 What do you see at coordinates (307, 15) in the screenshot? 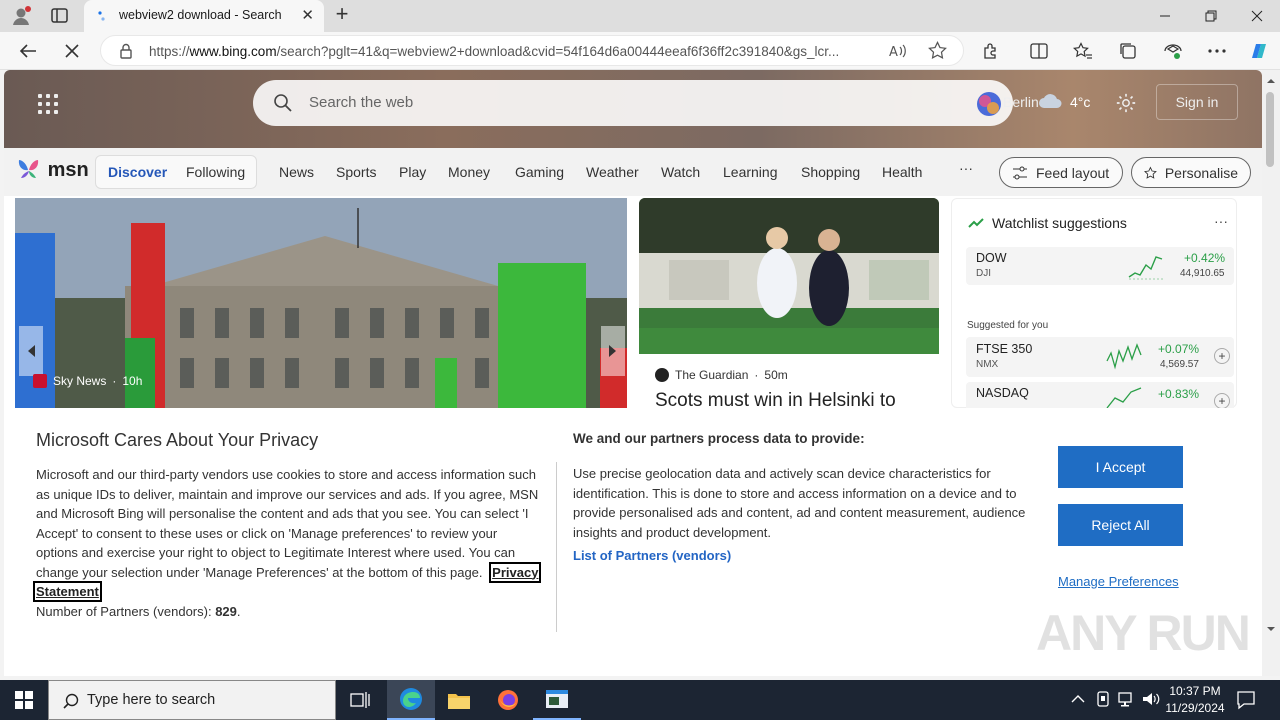
I see `tab-close-icon: ✕` at bounding box center [307, 15].